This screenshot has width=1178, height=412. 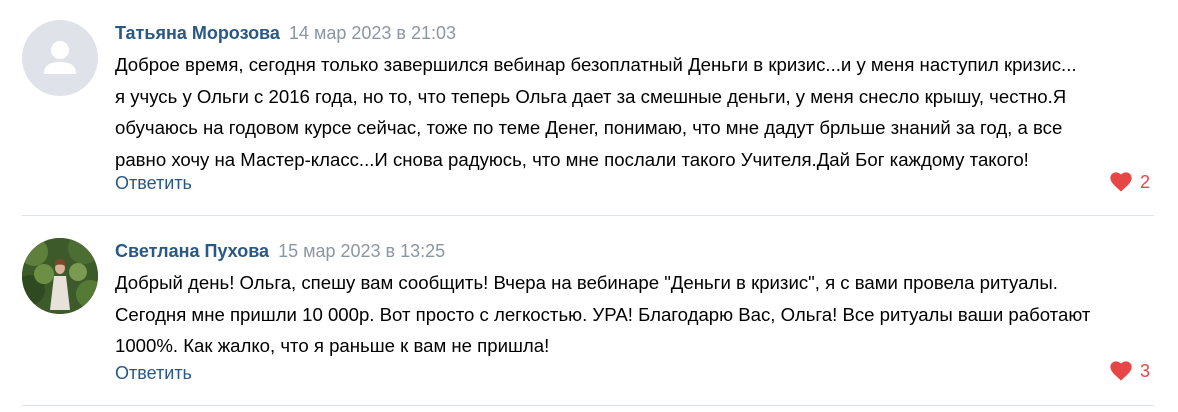 I want to click on comment-date: 15 мар 2023 в 13:25, so click(x=361, y=251).